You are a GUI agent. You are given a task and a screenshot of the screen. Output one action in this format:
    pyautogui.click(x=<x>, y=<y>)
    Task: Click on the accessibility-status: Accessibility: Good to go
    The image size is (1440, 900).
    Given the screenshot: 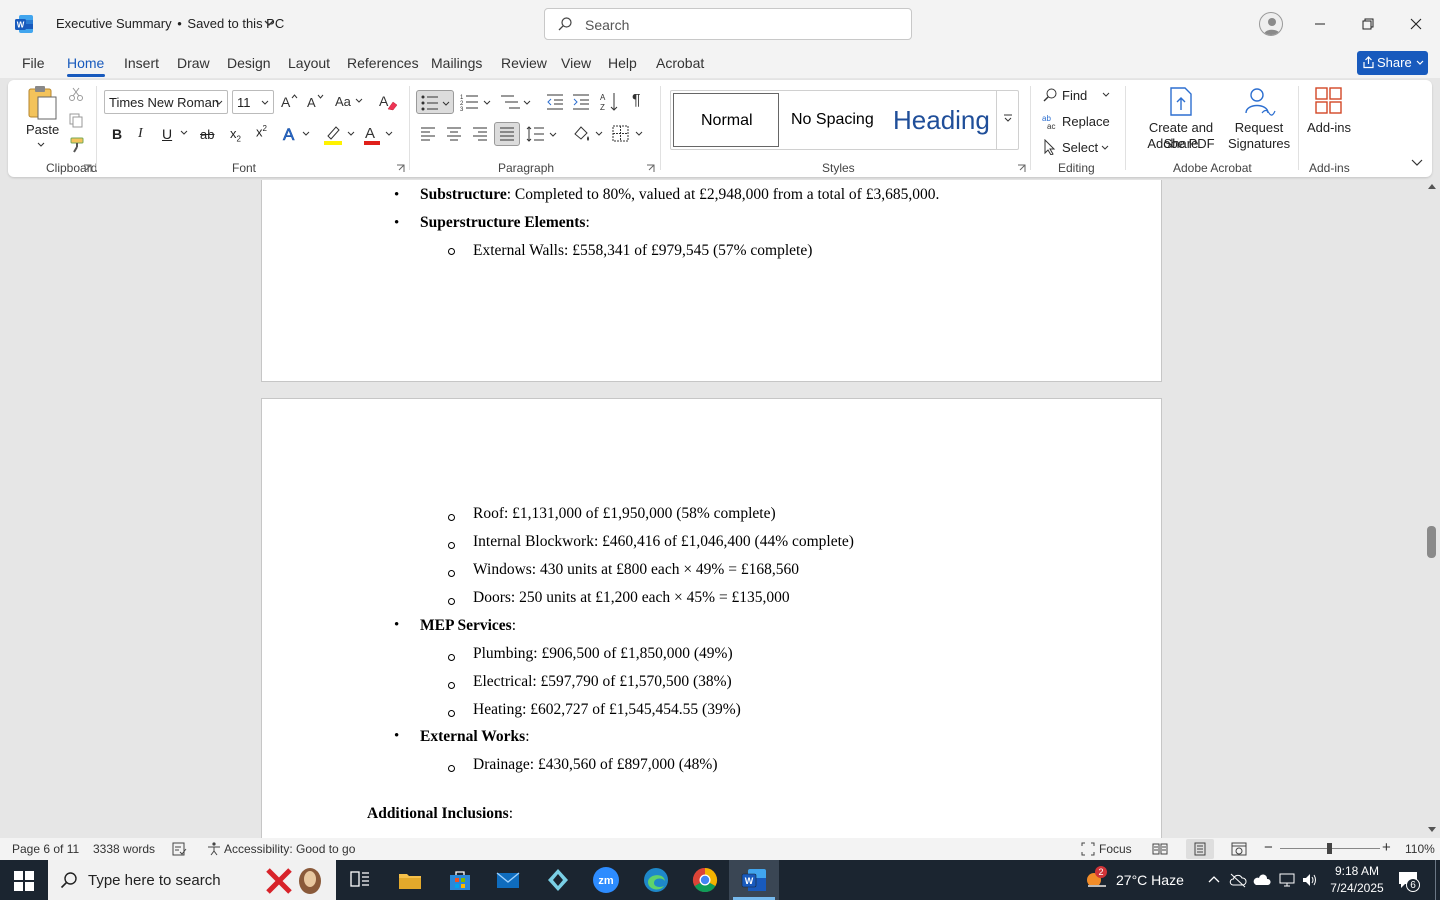 What is the action you would take?
    pyautogui.click(x=289, y=849)
    